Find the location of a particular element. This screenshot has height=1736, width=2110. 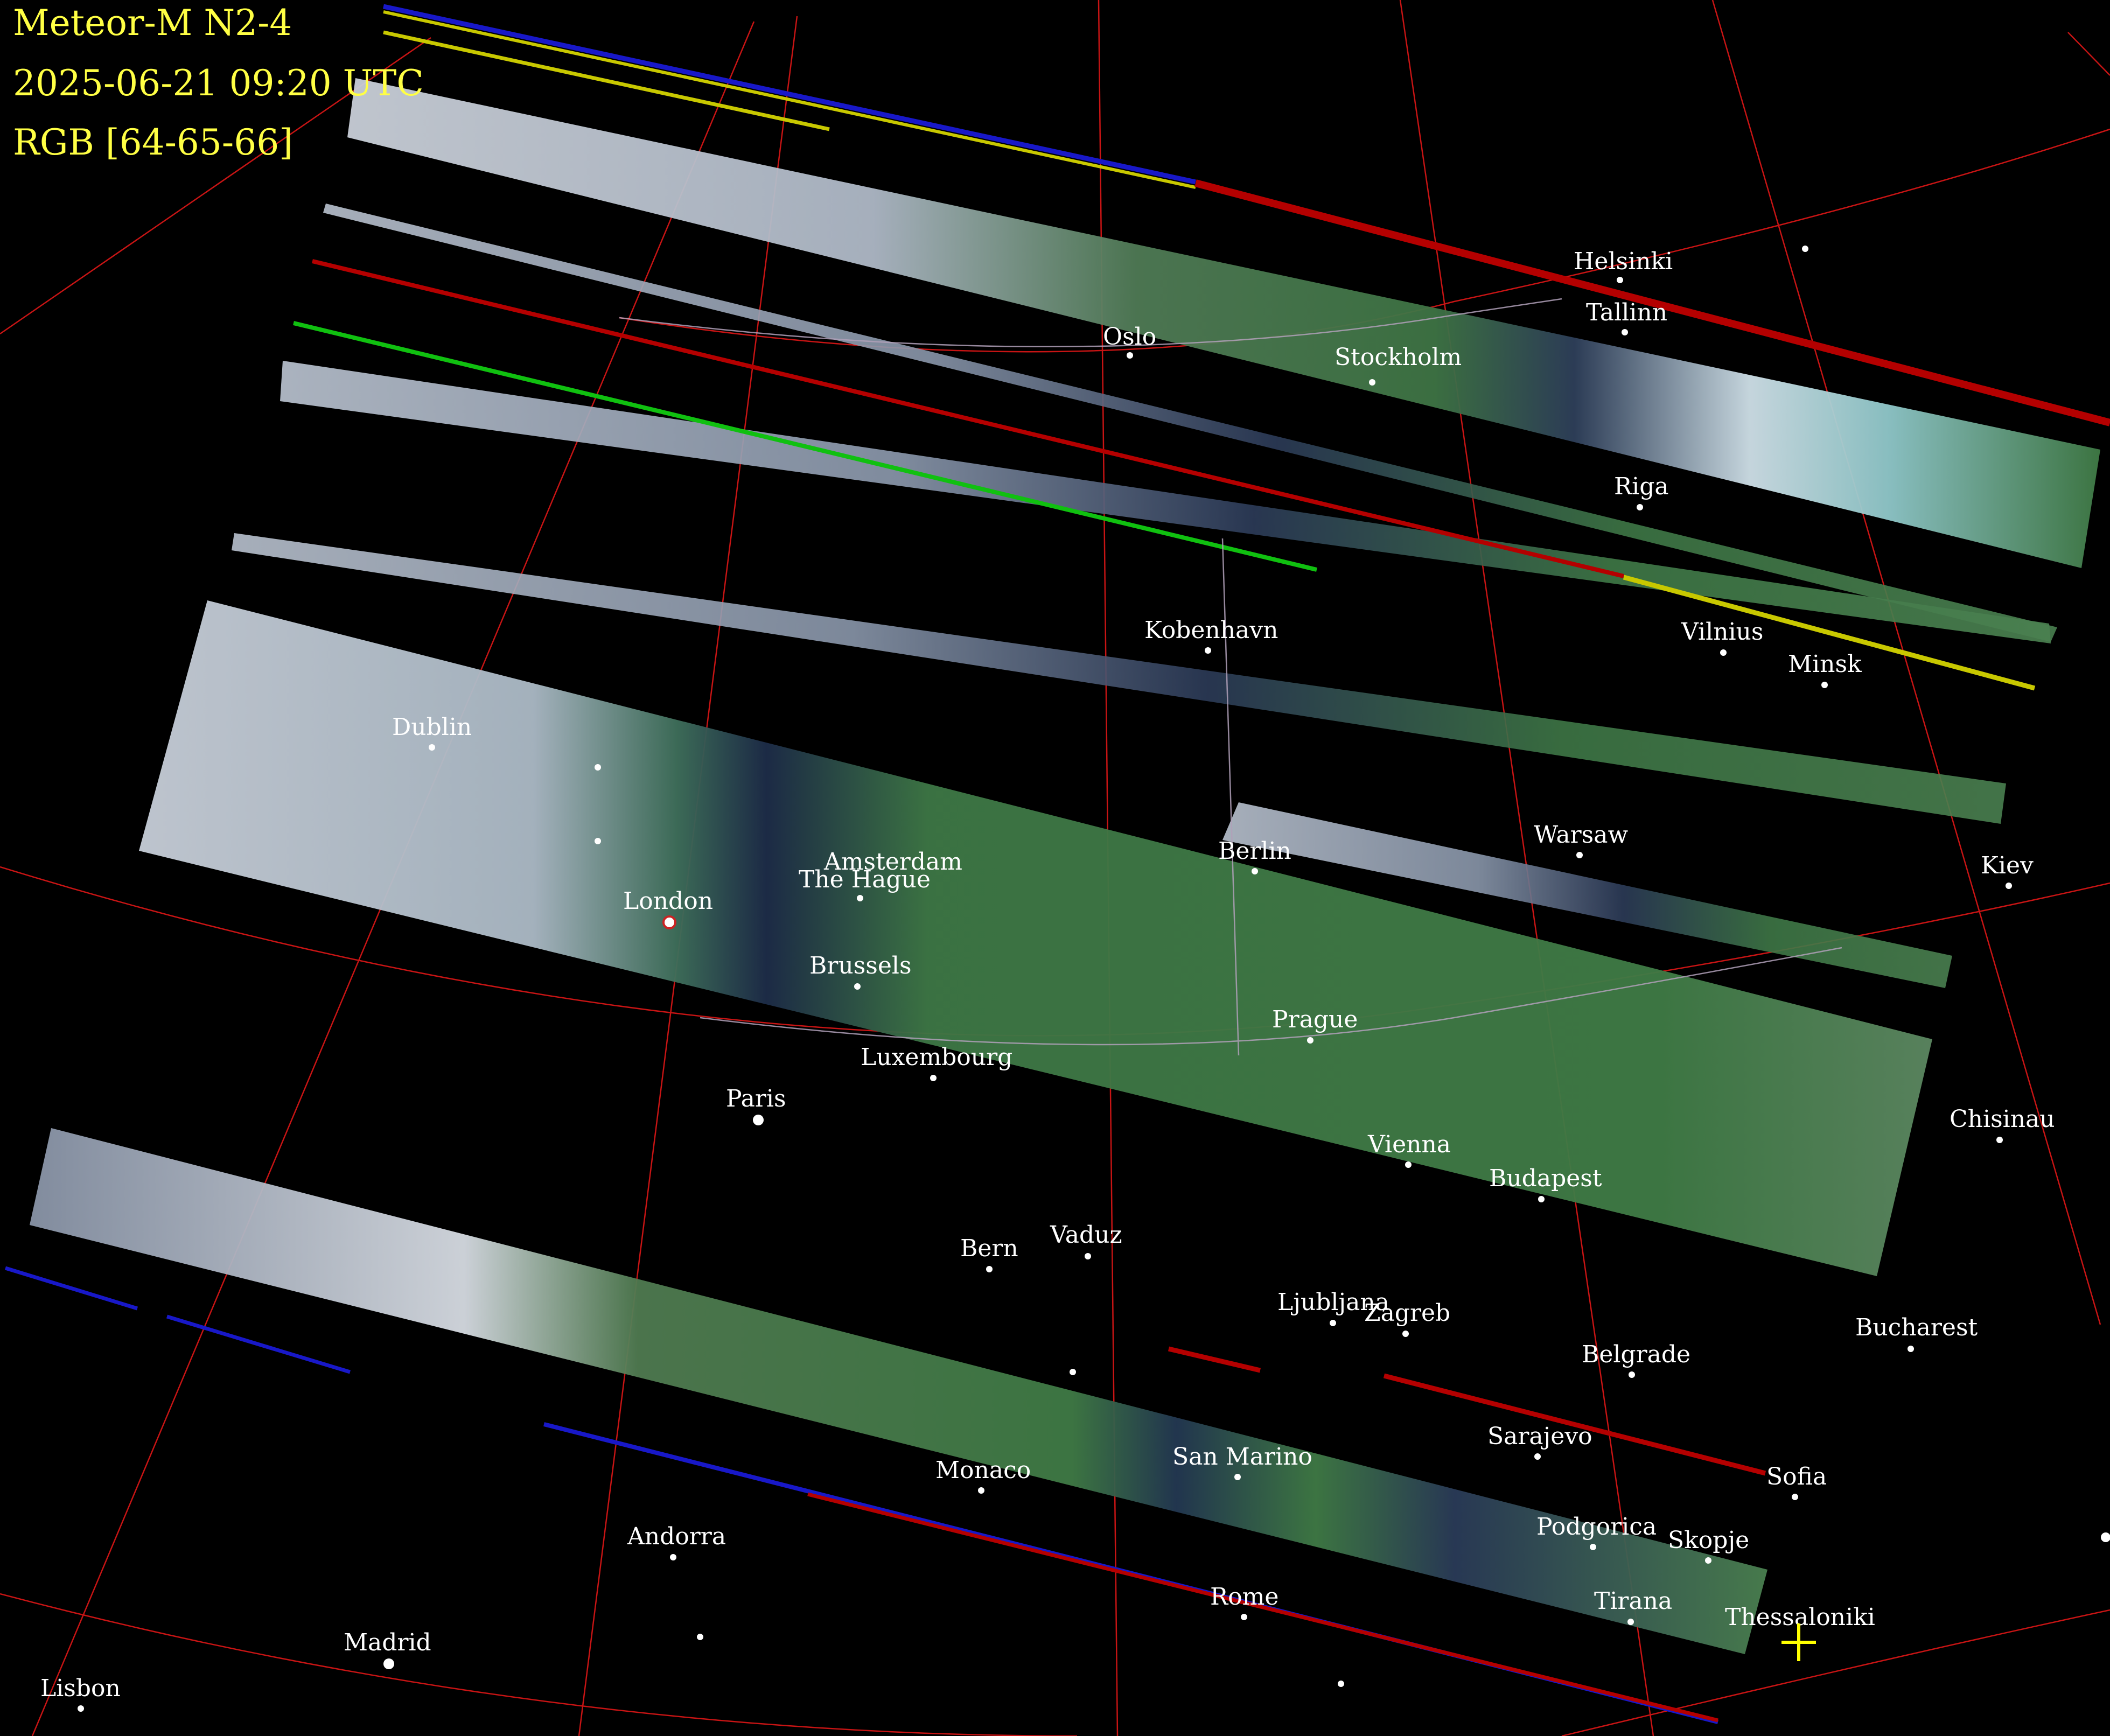

city-label: Warsaw is located at coordinates (1581, 835).